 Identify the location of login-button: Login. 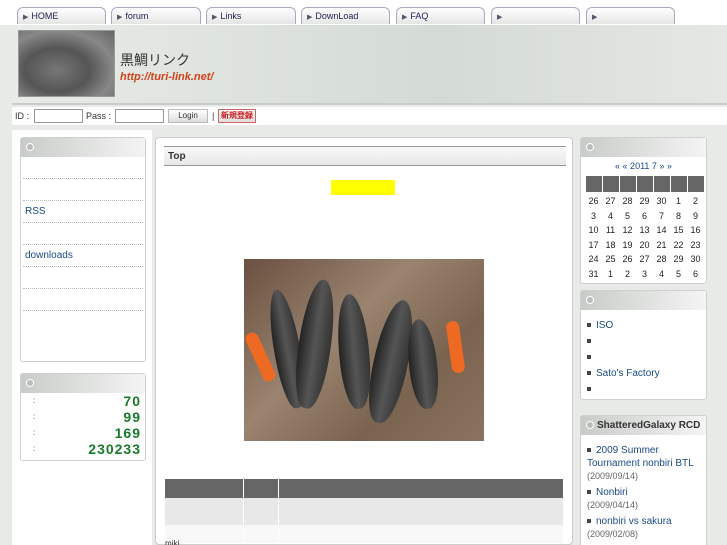
(188, 116).